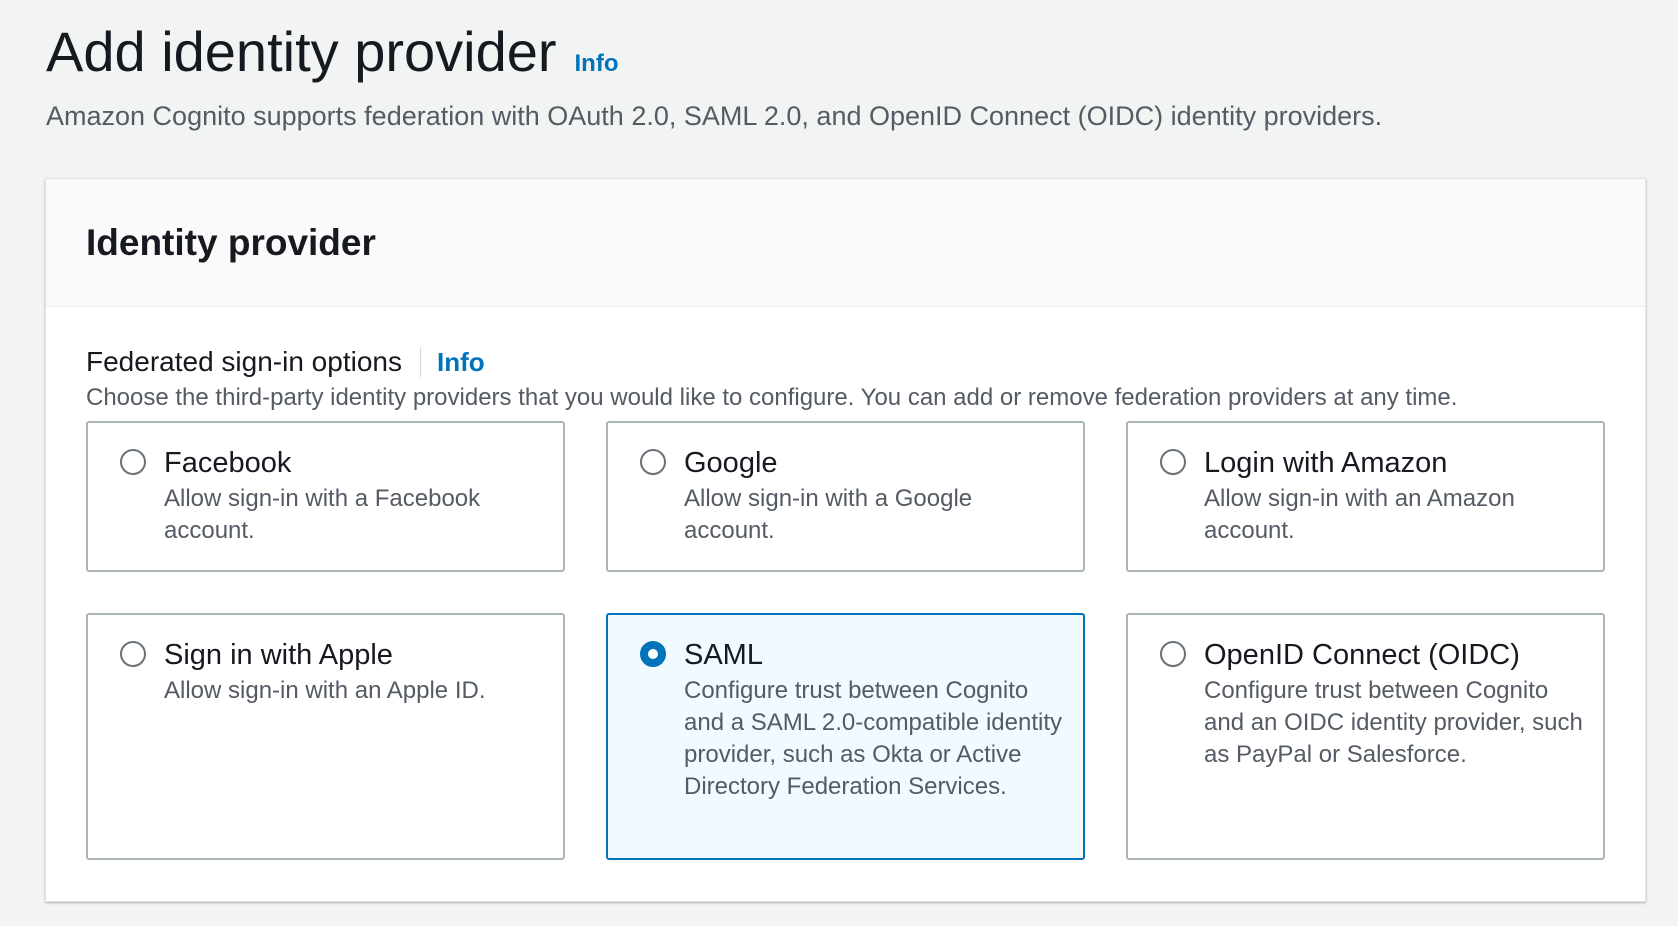 Image resolution: width=1678 pixels, height=926 pixels. I want to click on label-divider, so click(420, 362).